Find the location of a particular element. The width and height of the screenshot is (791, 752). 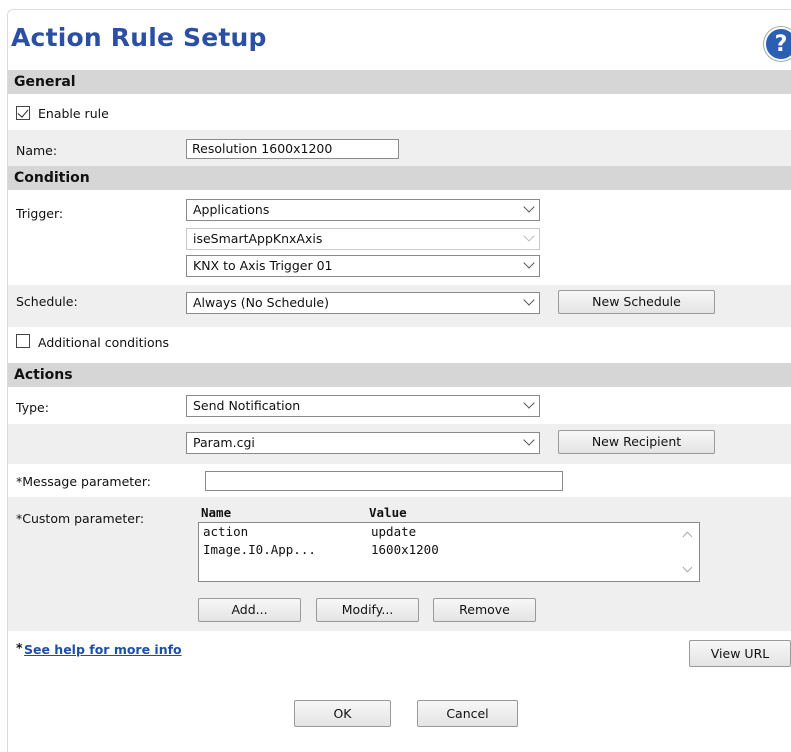

type-select-value: Send Notification is located at coordinates (247, 405).